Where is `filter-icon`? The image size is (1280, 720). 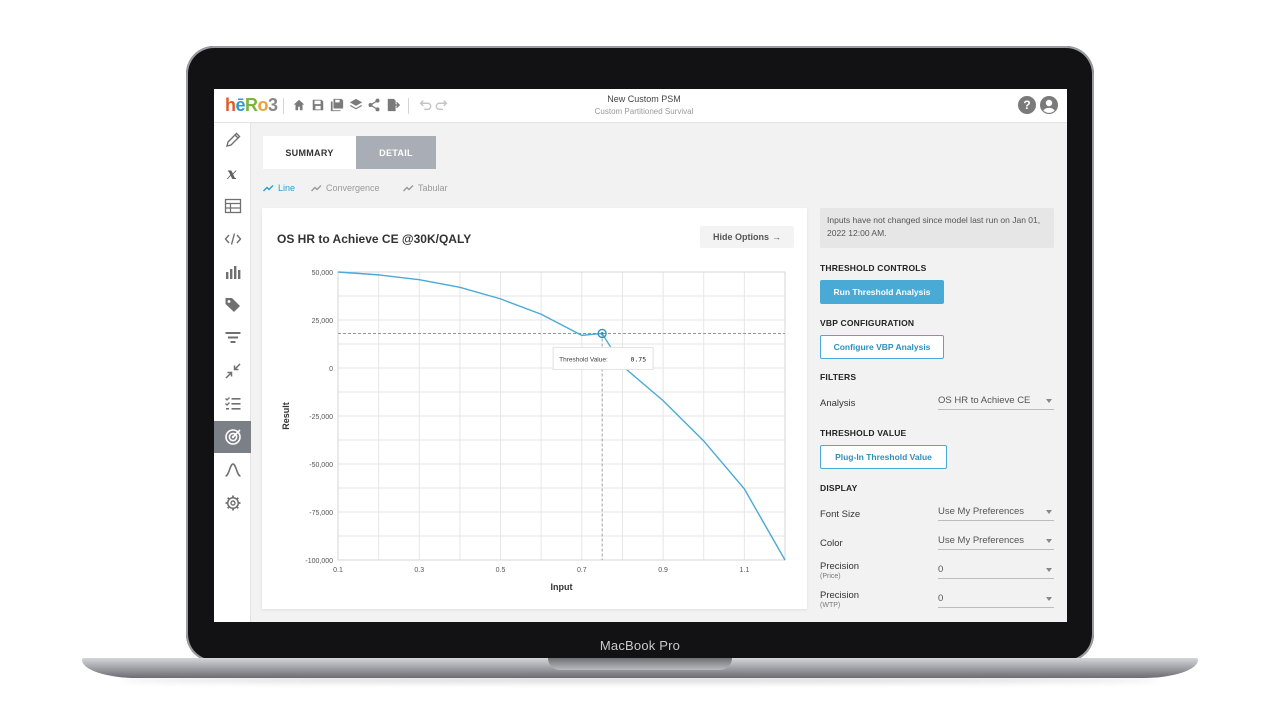 filter-icon is located at coordinates (232, 337).